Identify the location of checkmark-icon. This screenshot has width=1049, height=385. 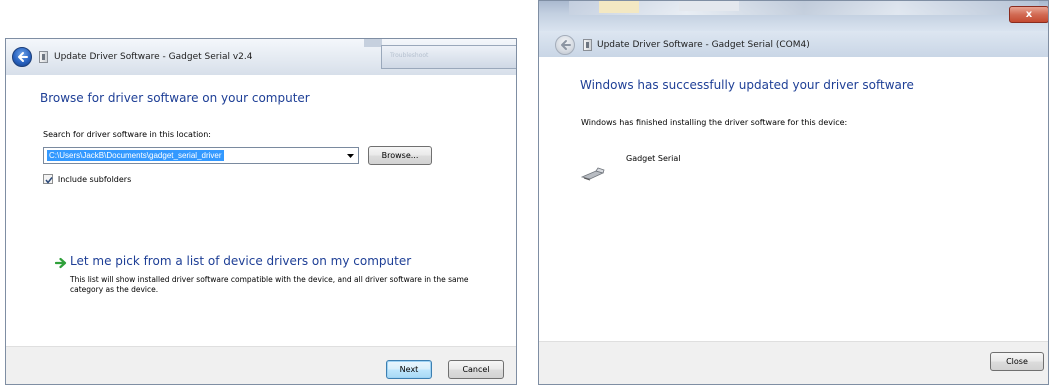
(49, 180).